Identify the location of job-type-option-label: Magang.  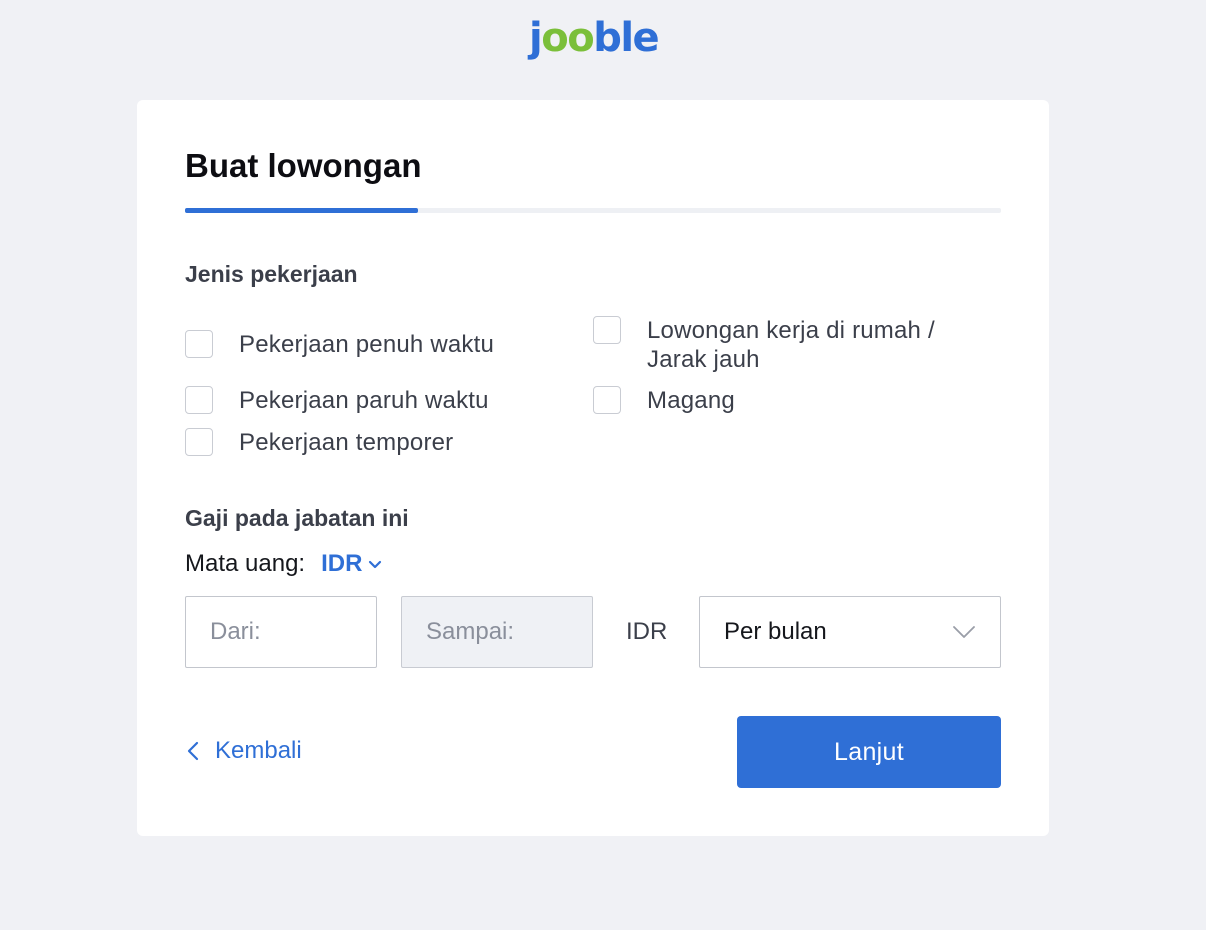
(691, 400).